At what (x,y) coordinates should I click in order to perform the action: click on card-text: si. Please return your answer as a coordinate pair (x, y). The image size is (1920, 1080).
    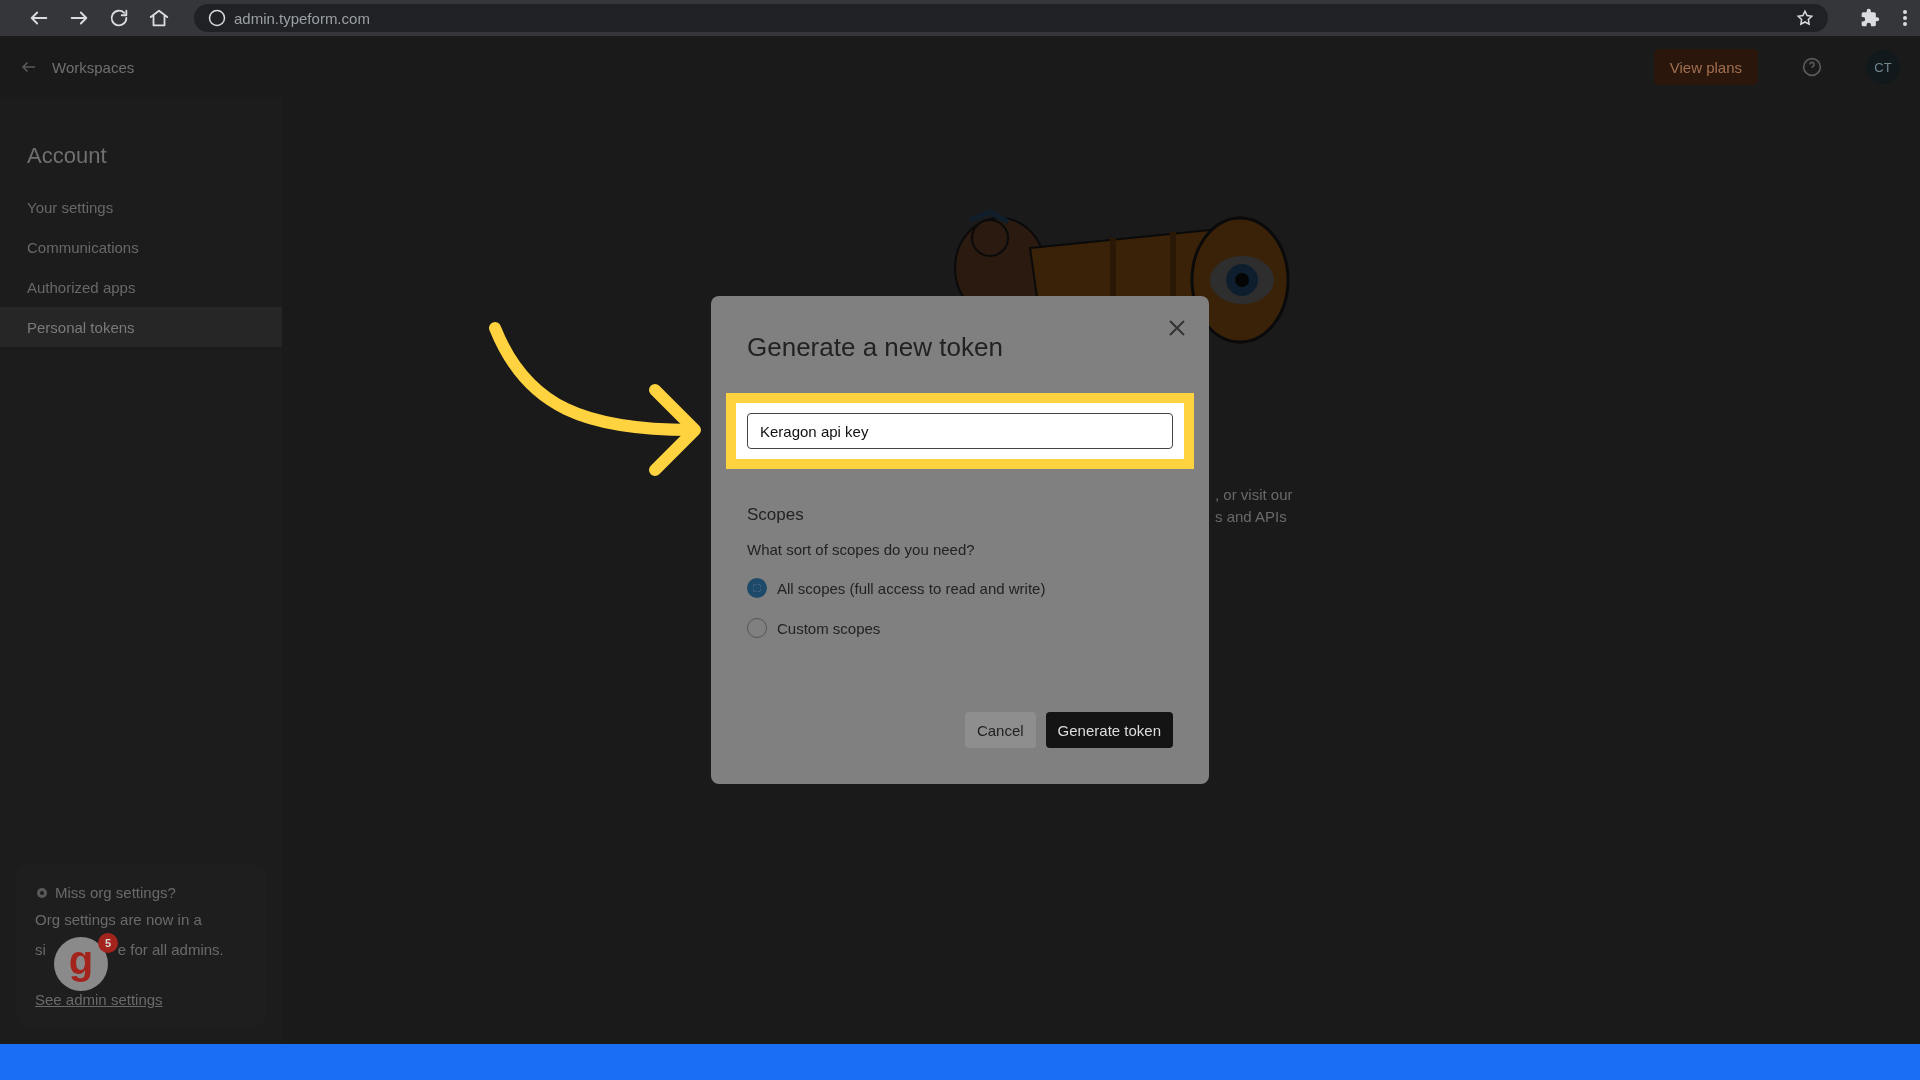
    Looking at the image, I should click on (40, 950).